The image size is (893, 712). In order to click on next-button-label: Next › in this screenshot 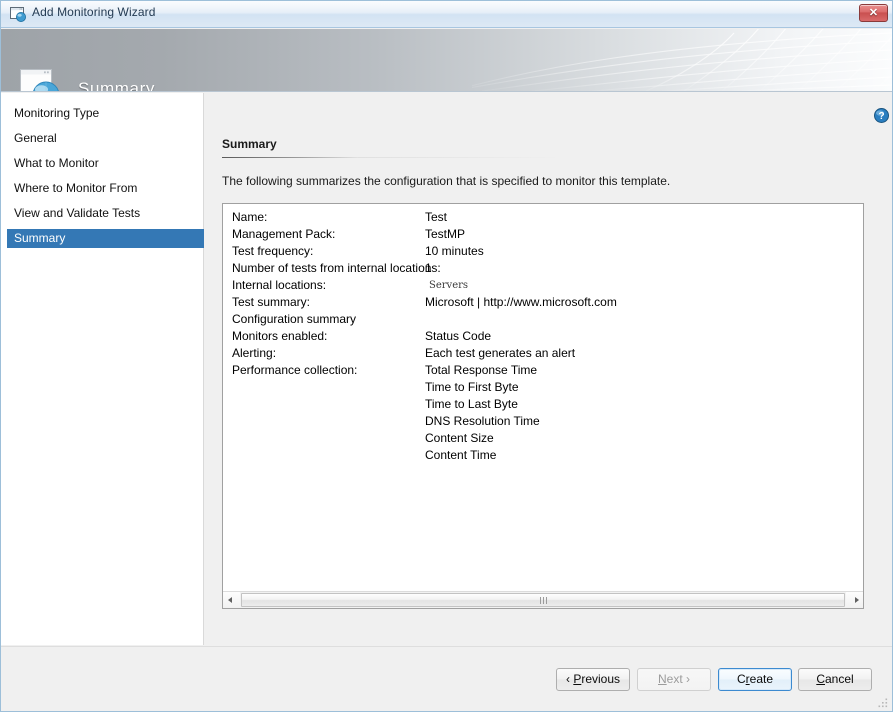, I will do `click(673, 679)`.